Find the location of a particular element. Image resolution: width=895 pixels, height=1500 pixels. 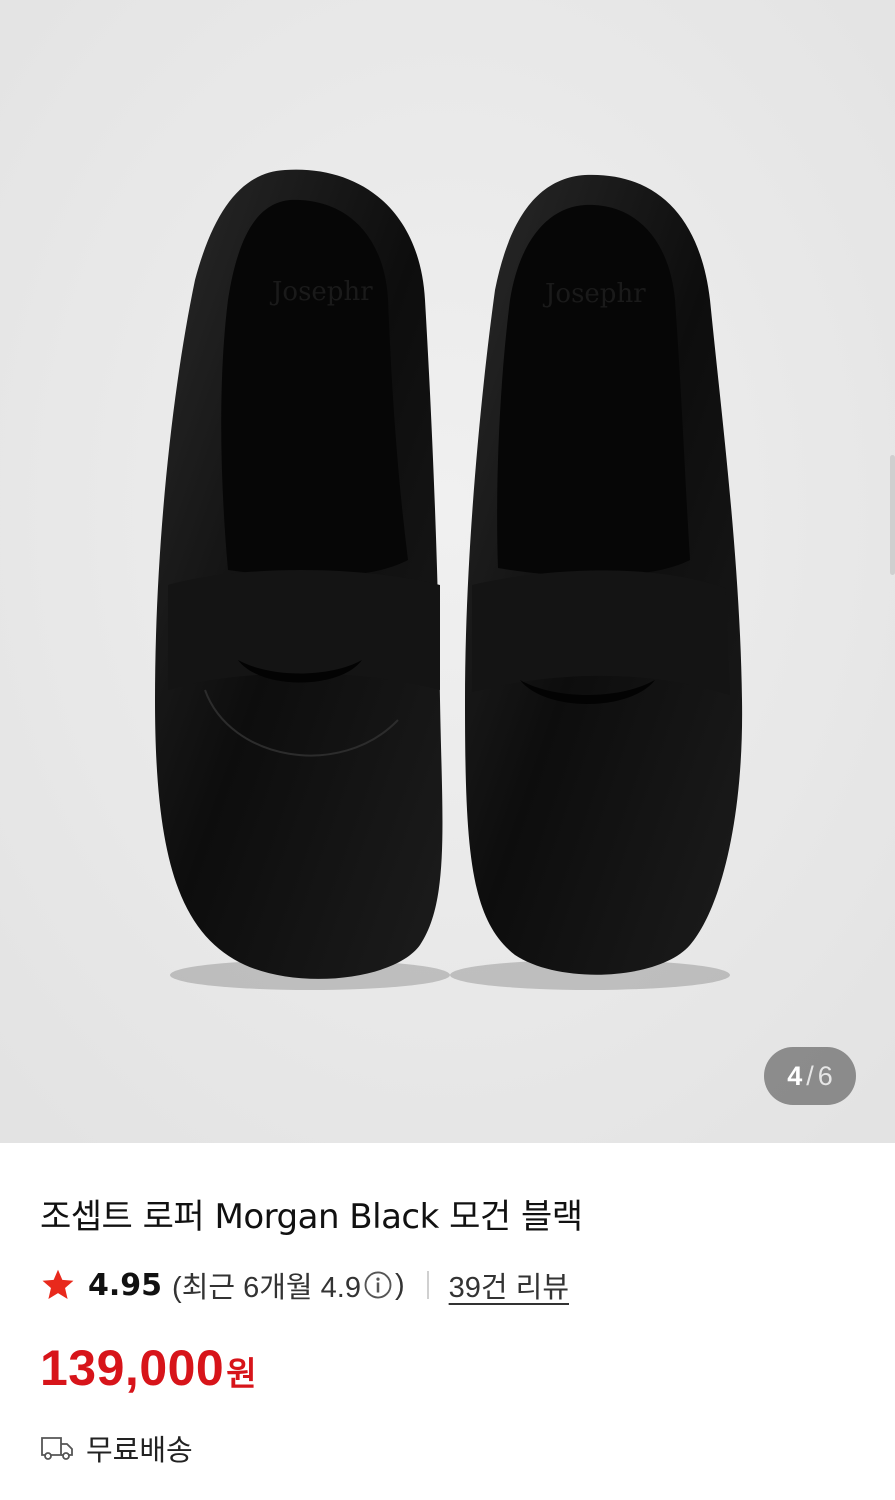

price-unit: 원 is located at coordinates (241, 1373).